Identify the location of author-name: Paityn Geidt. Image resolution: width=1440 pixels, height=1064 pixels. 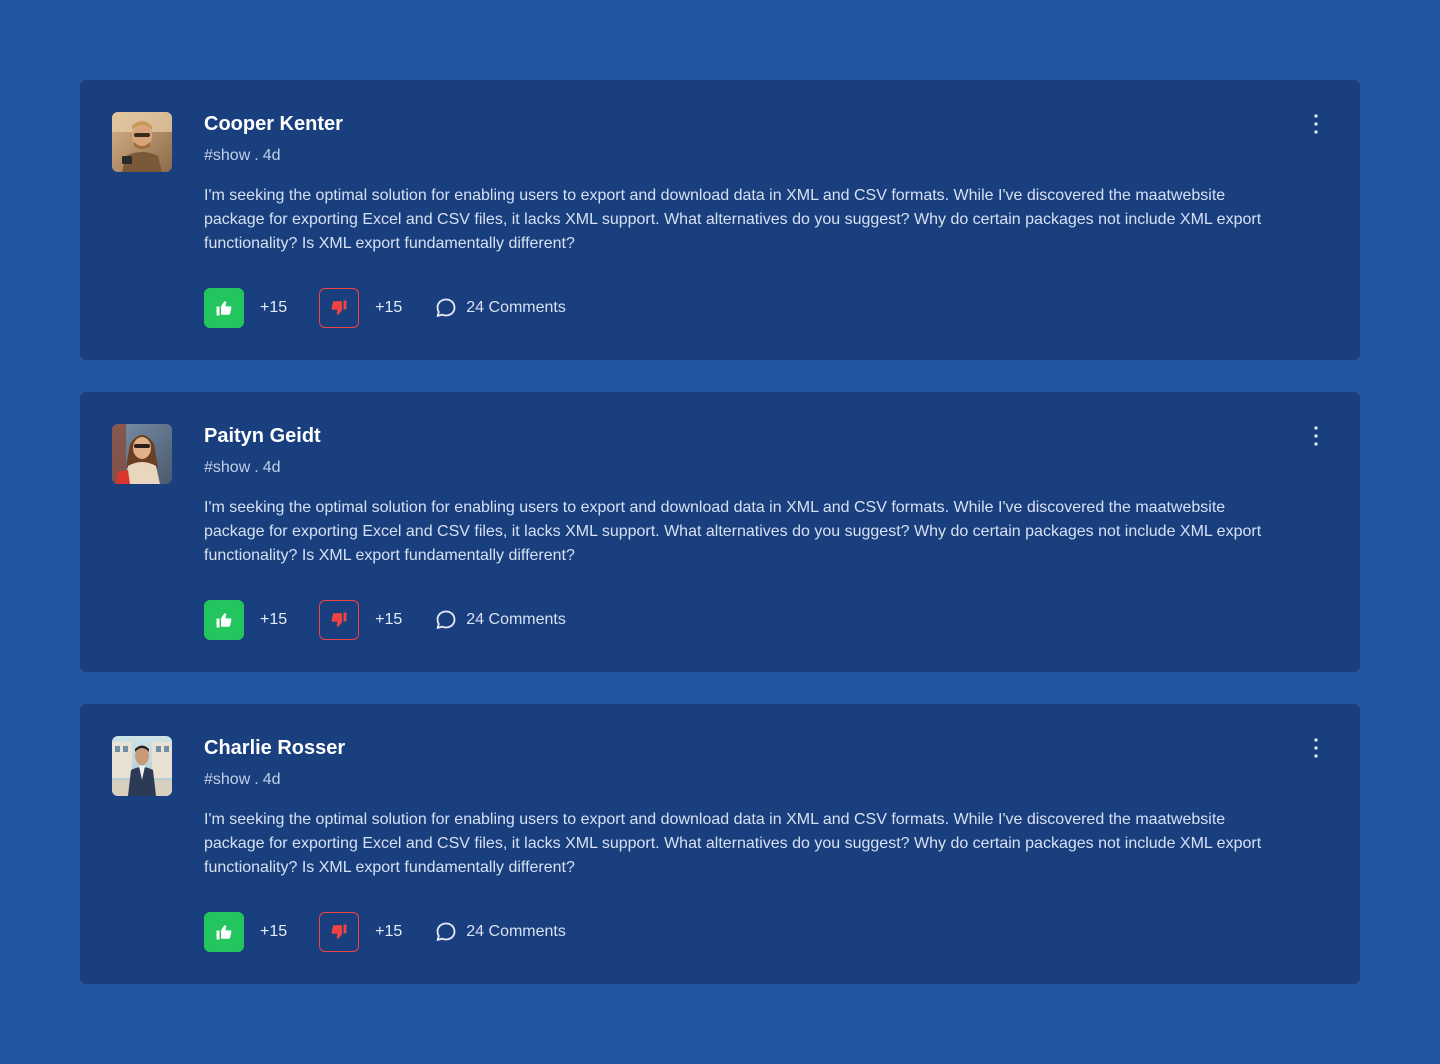
(262, 436).